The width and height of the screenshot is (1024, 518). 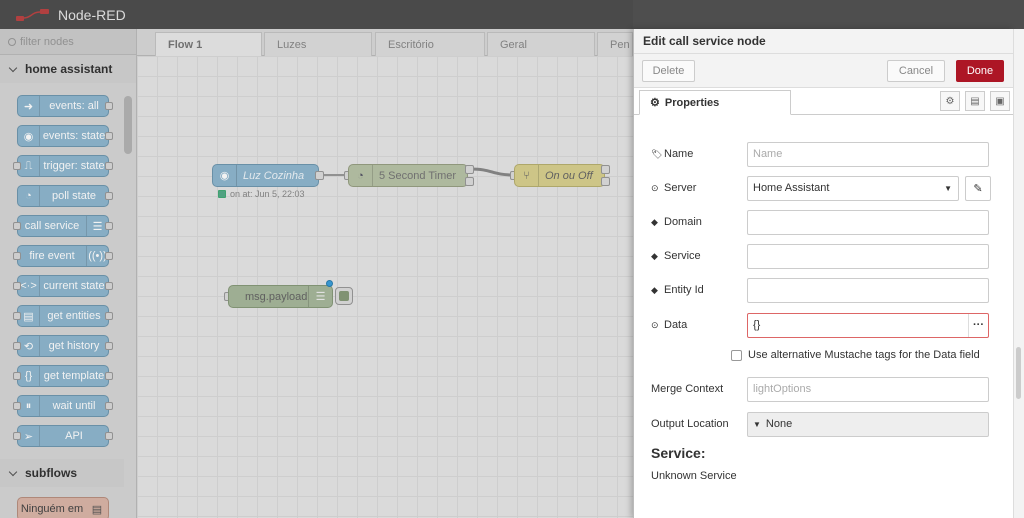 What do you see at coordinates (868, 256) in the screenshot?
I see `service-field` at bounding box center [868, 256].